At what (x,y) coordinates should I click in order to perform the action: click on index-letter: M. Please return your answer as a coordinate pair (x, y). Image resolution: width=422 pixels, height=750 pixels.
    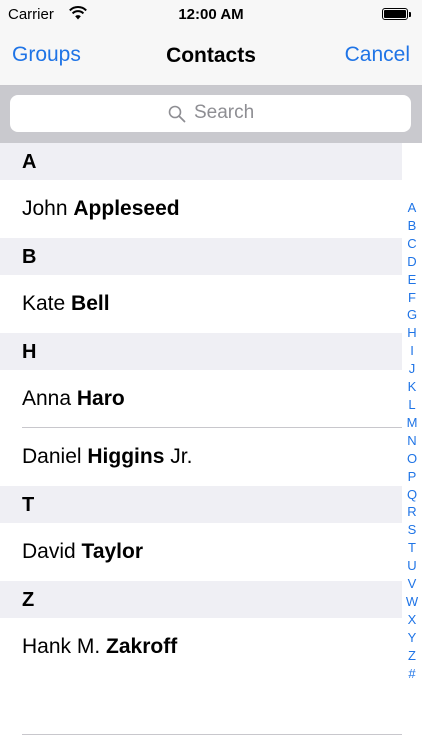
    Looking at the image, I should click on (412, 423).